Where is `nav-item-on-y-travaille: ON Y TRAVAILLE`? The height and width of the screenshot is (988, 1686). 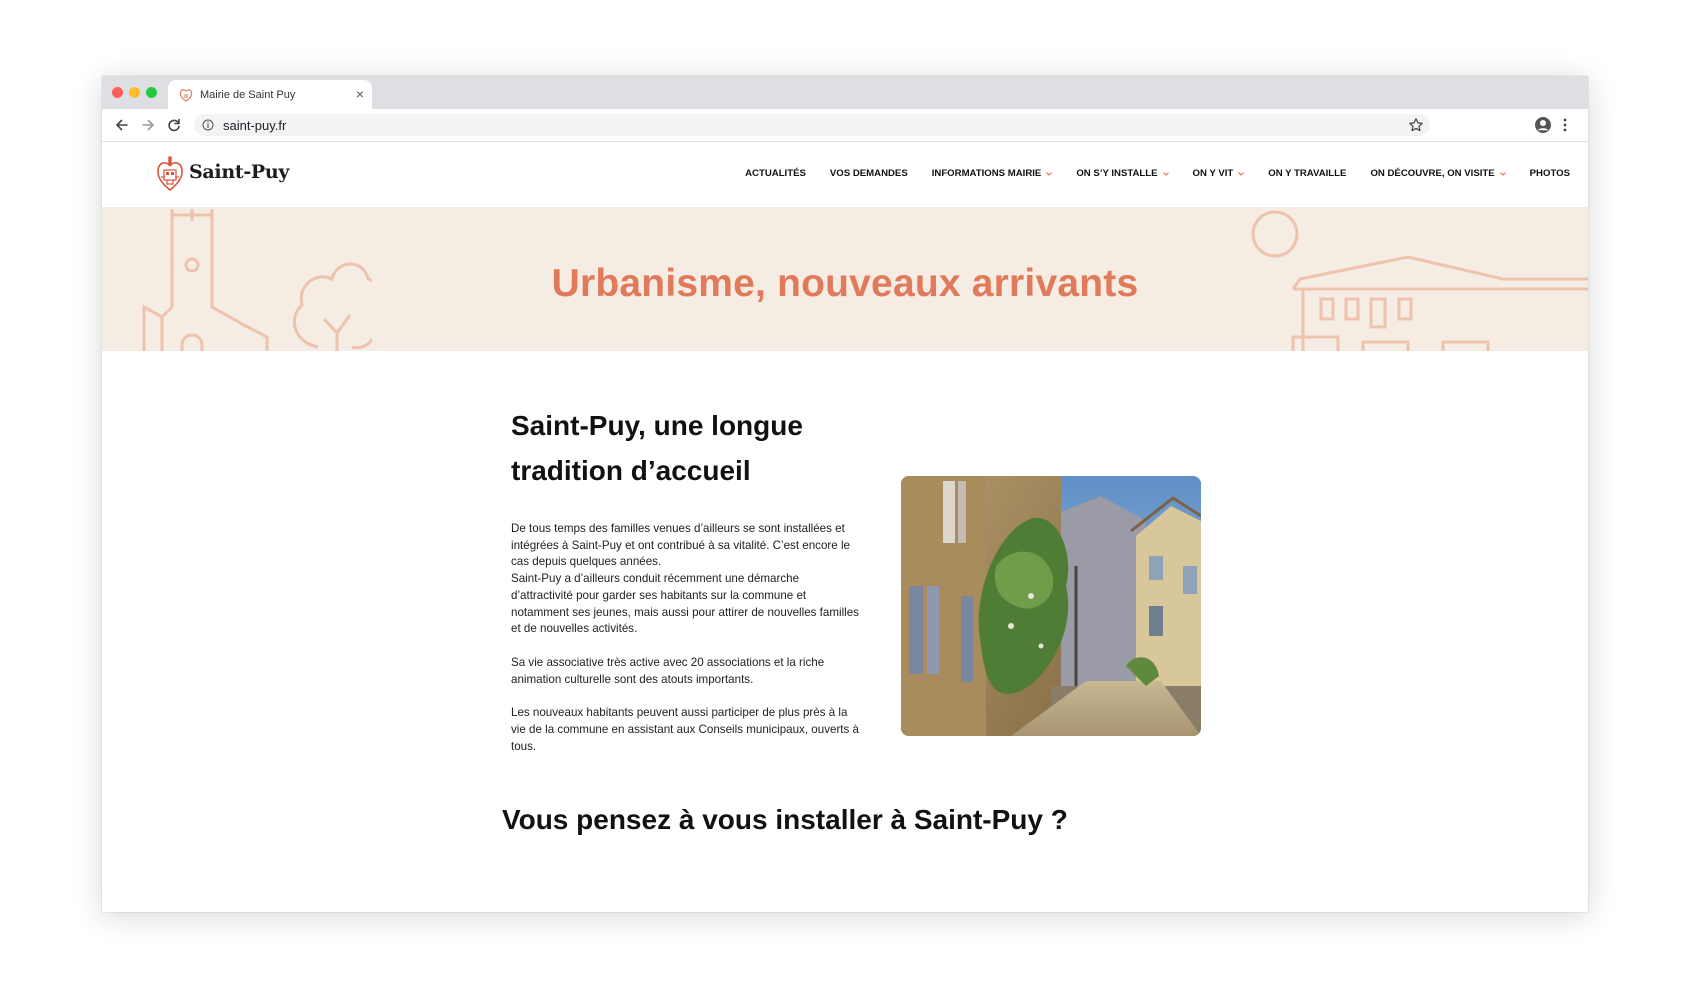 nav-item-on-y-travaille: ON Y TRAVAILLE is located at coordinates (1307, 173).